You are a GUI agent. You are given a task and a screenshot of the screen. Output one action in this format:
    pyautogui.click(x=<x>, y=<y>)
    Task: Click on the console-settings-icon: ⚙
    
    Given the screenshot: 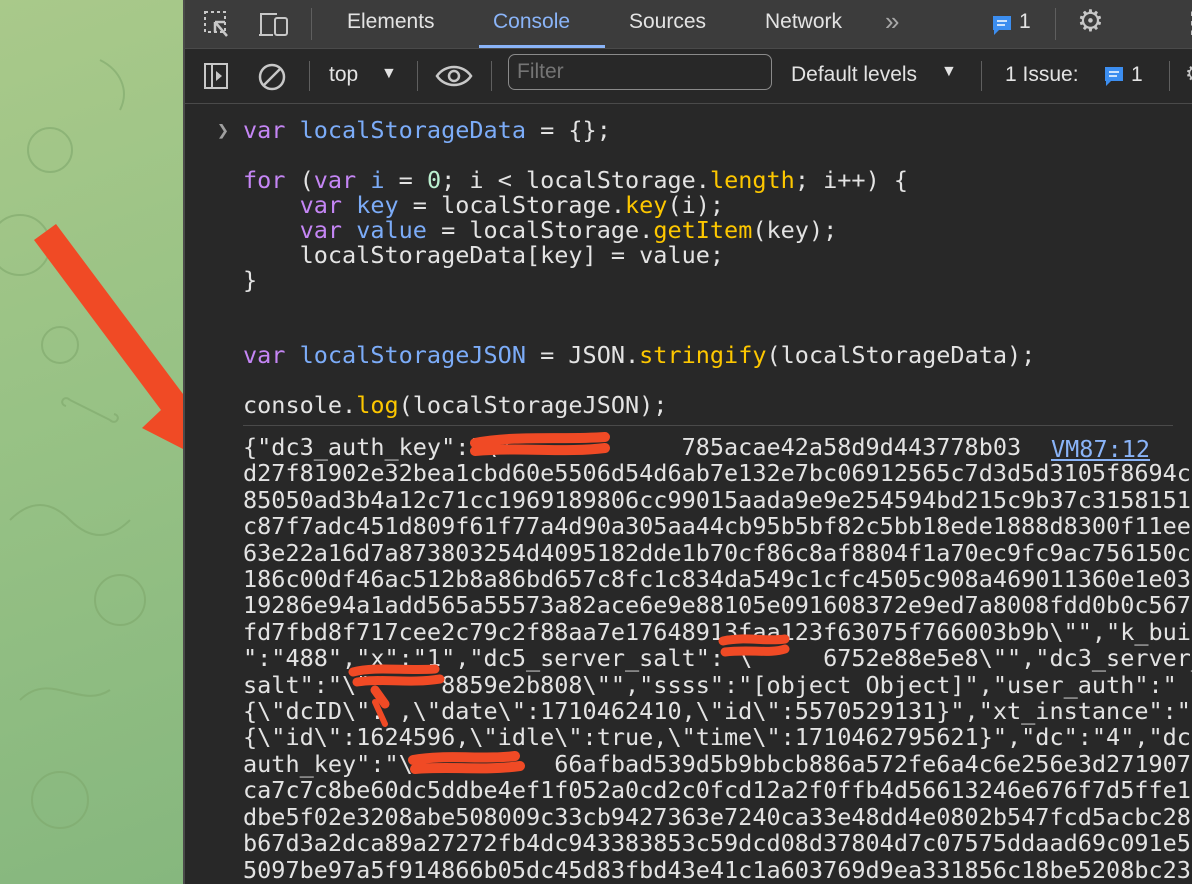 What is the action you would take?
    pyautogui.click(x=1188, y=74)
    